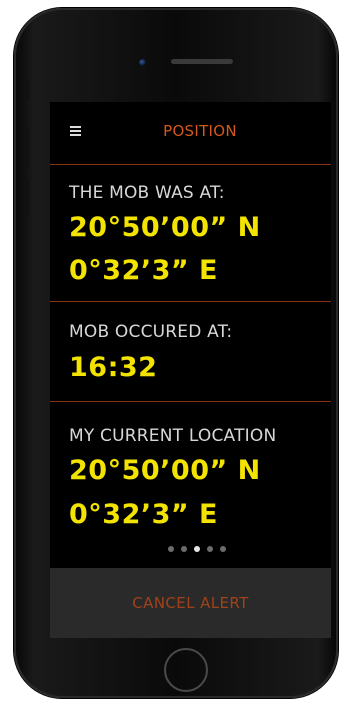 The width and height of the screenshot is (352, 704). Describe the element at coordinates (151, 332) in the screenshot. I see `mob-time-label: MOB OCCURED AT:` at that location.